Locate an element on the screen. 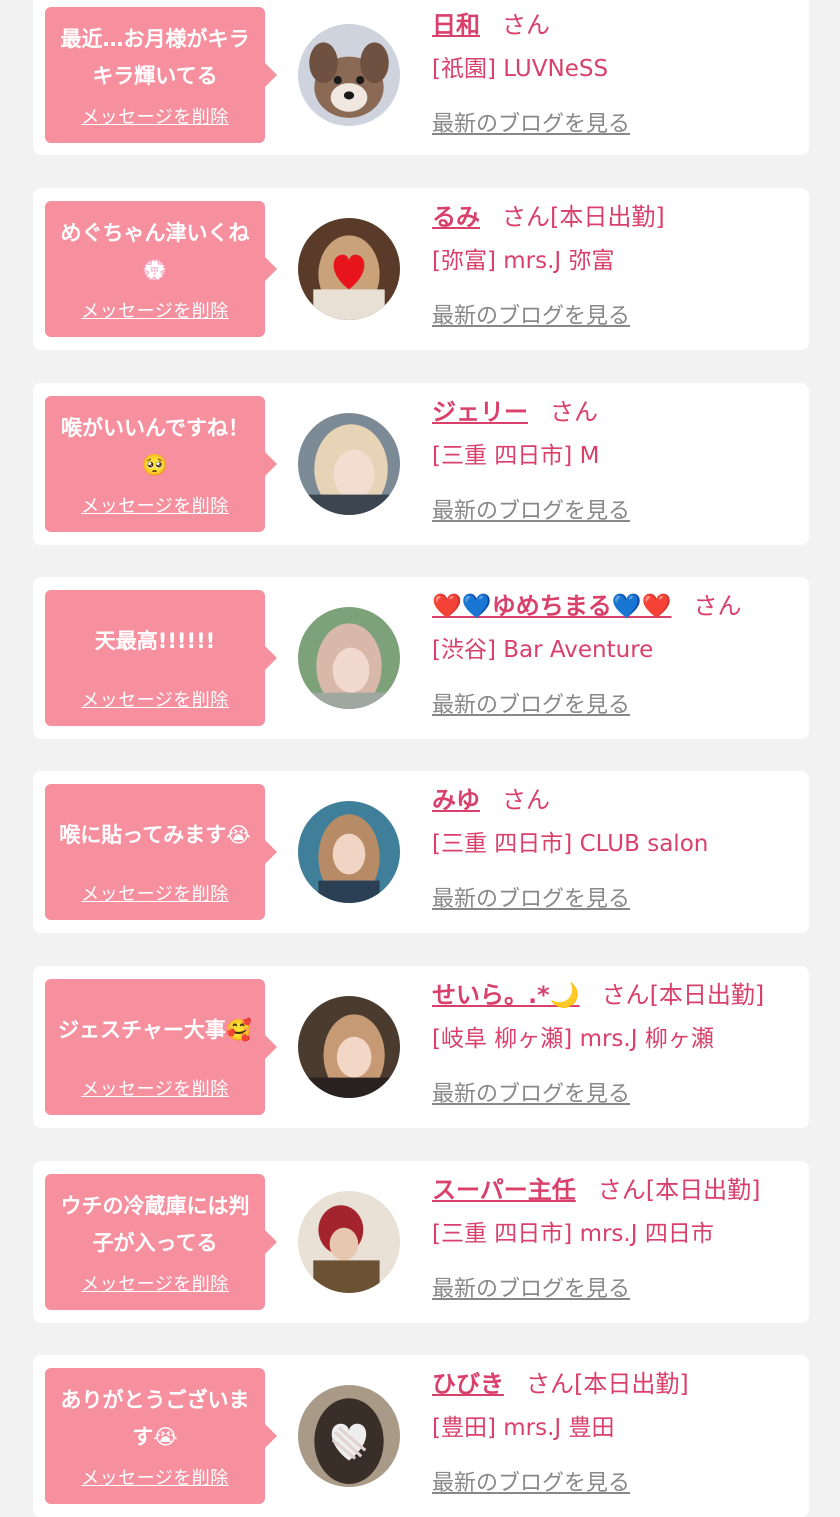 This screenshot has width=840, height=1517. message-text: 天最高!!!!!! is located at coordinates (155, 640).